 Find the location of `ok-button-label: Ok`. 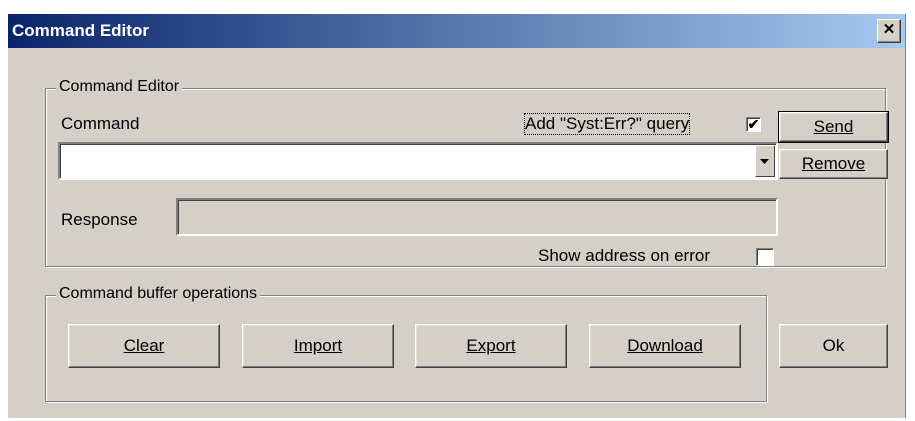

ok-button-label: Ok is located at coordinates (833, 345).